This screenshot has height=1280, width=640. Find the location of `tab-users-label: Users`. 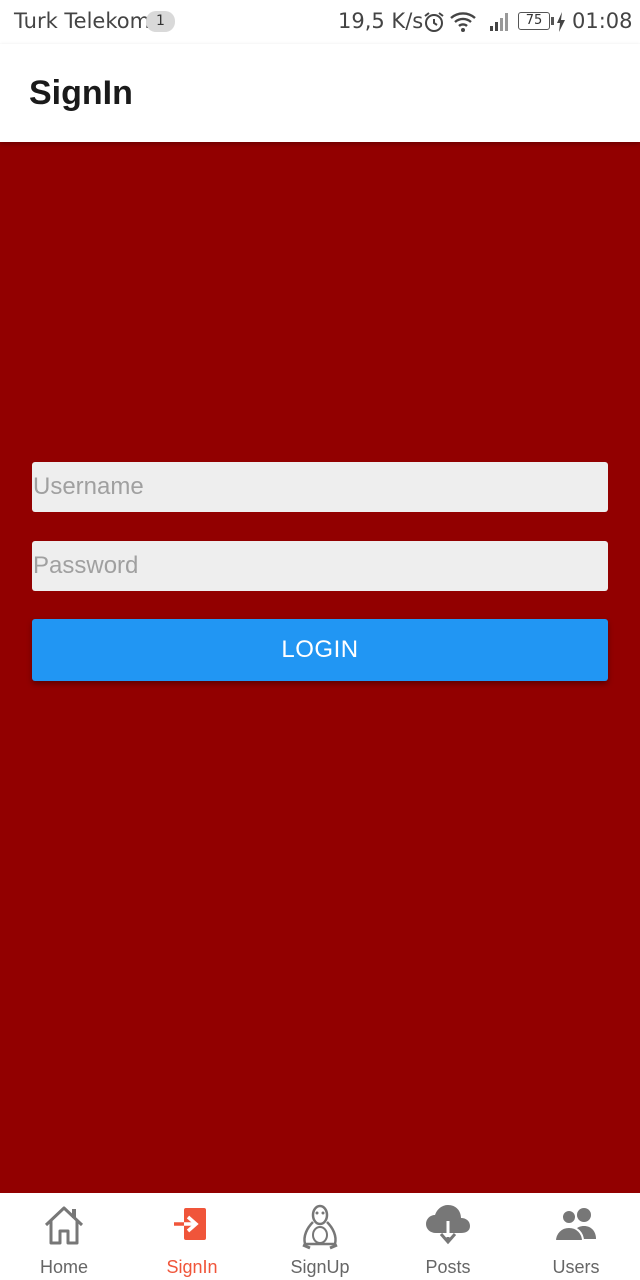

tab-users-label: Users is located at coordinates (576, 1267).